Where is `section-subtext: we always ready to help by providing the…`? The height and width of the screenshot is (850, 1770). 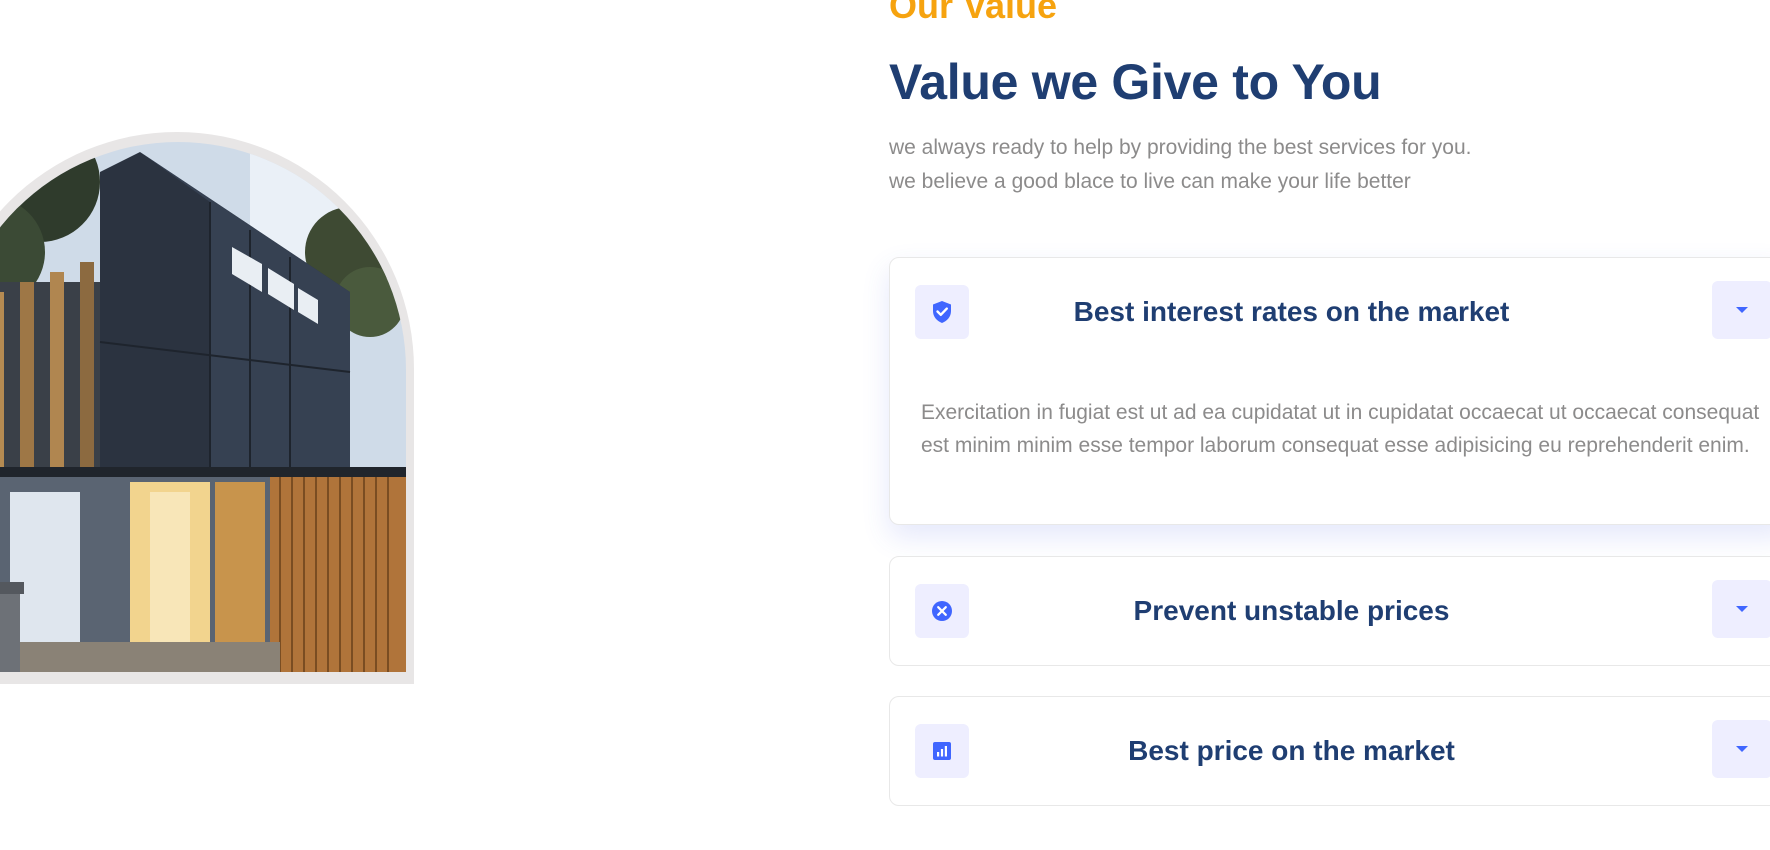
section-subtext: we always ready to help by providing the… is located at coordinates (1180, 165).